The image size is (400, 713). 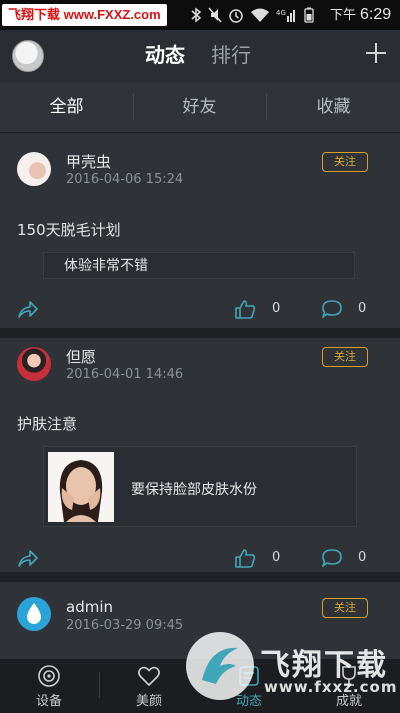 What do you see at coordinates (215, 15) in the screenshot?
I see `mute-icon` at bounding box center [215, 15].